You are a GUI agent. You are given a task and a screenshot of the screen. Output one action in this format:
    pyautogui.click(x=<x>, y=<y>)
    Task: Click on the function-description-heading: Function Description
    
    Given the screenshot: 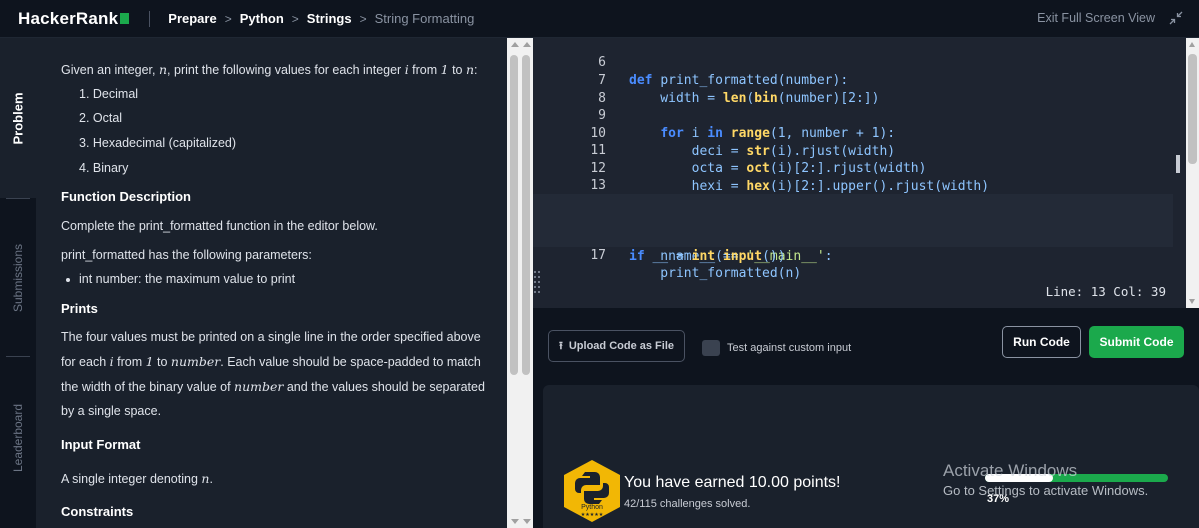 What is the action you would take?
    pyautogui.click(x=126, y=196)
    